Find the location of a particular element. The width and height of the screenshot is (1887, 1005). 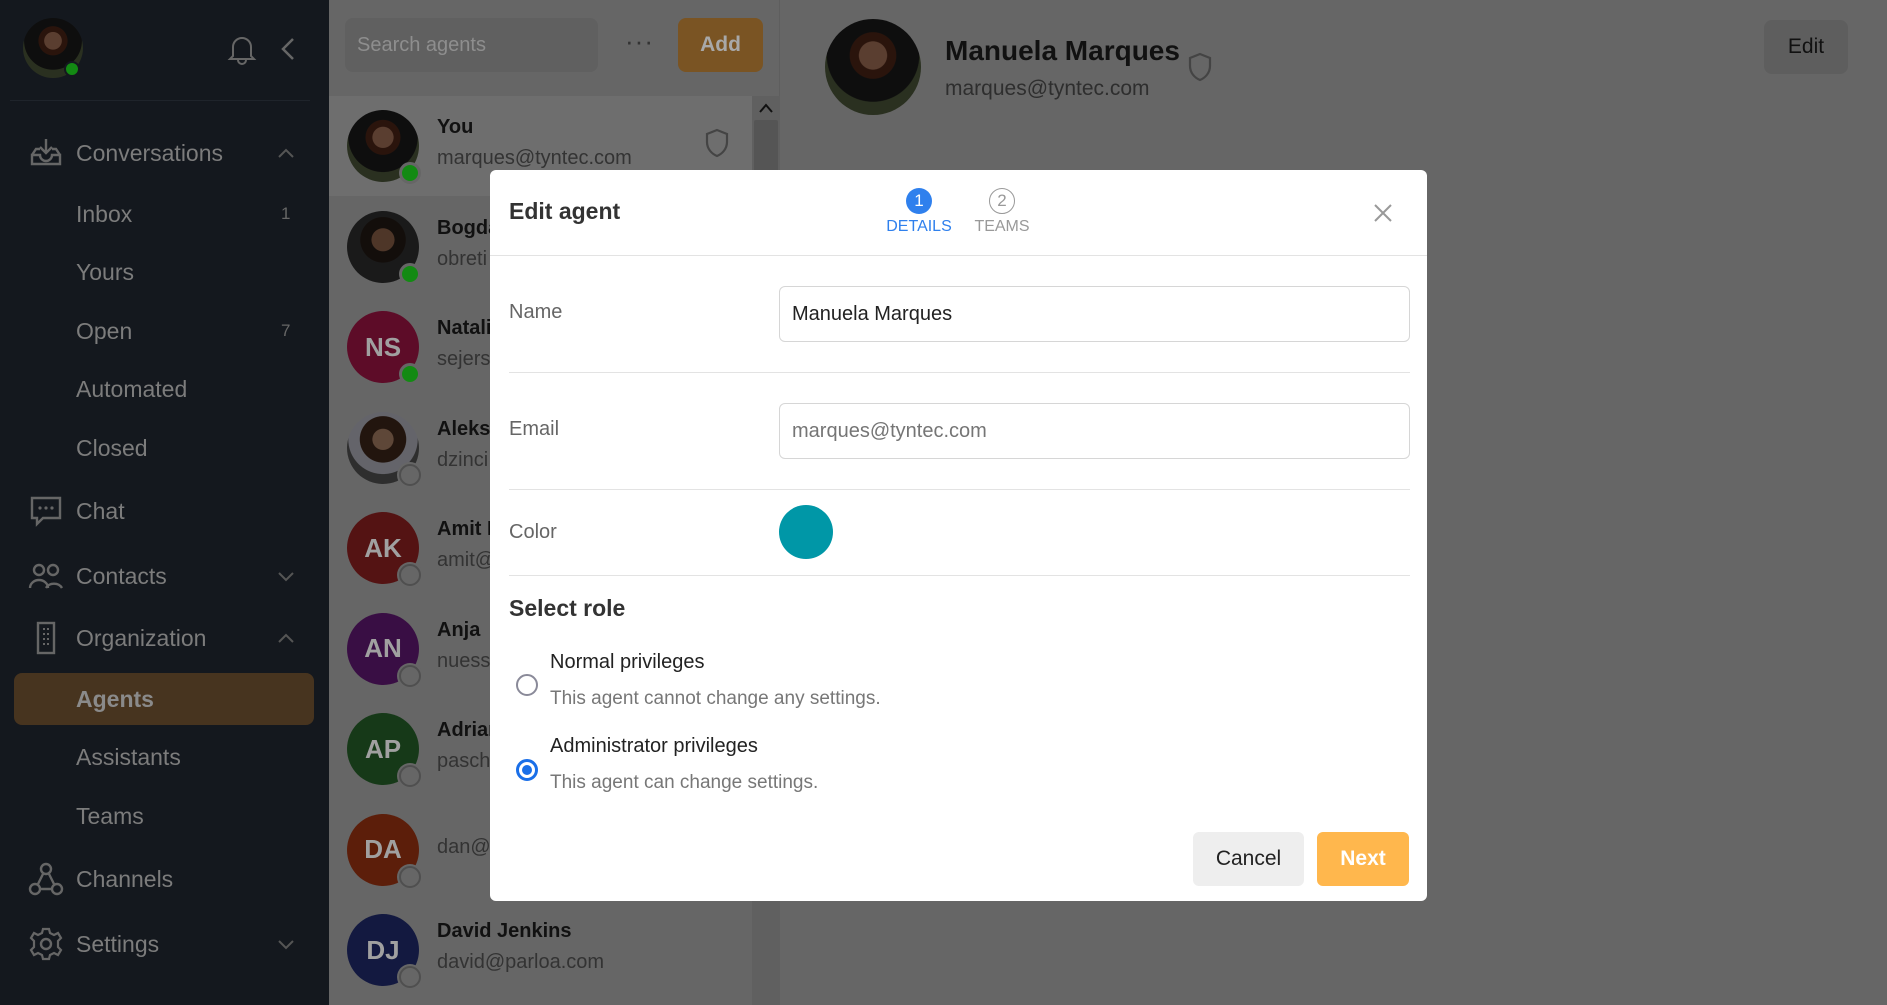

agent-email: nuess is located at coordinates (464, 660).